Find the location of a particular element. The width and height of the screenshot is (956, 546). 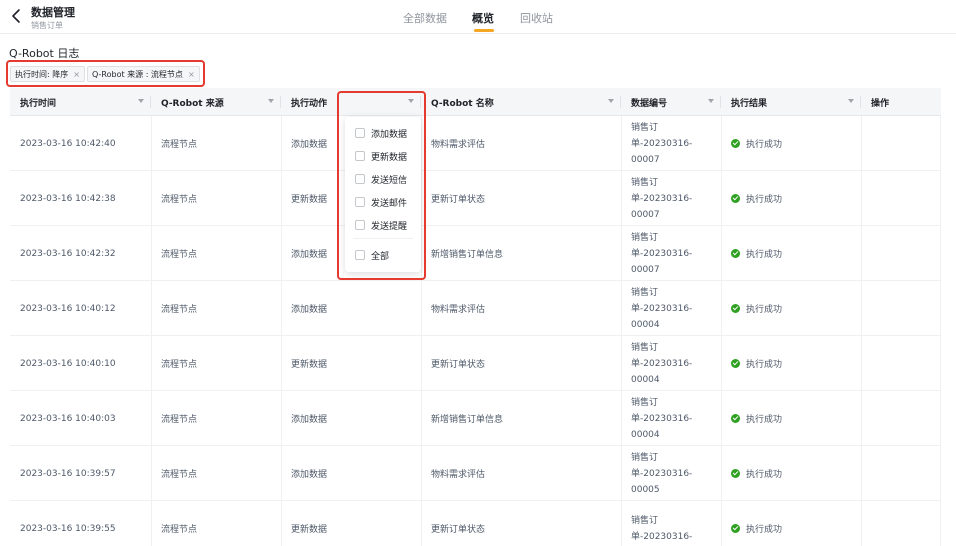

cell-time: 2023-03-16 10:40:03 is located at coordinates (68, 418).